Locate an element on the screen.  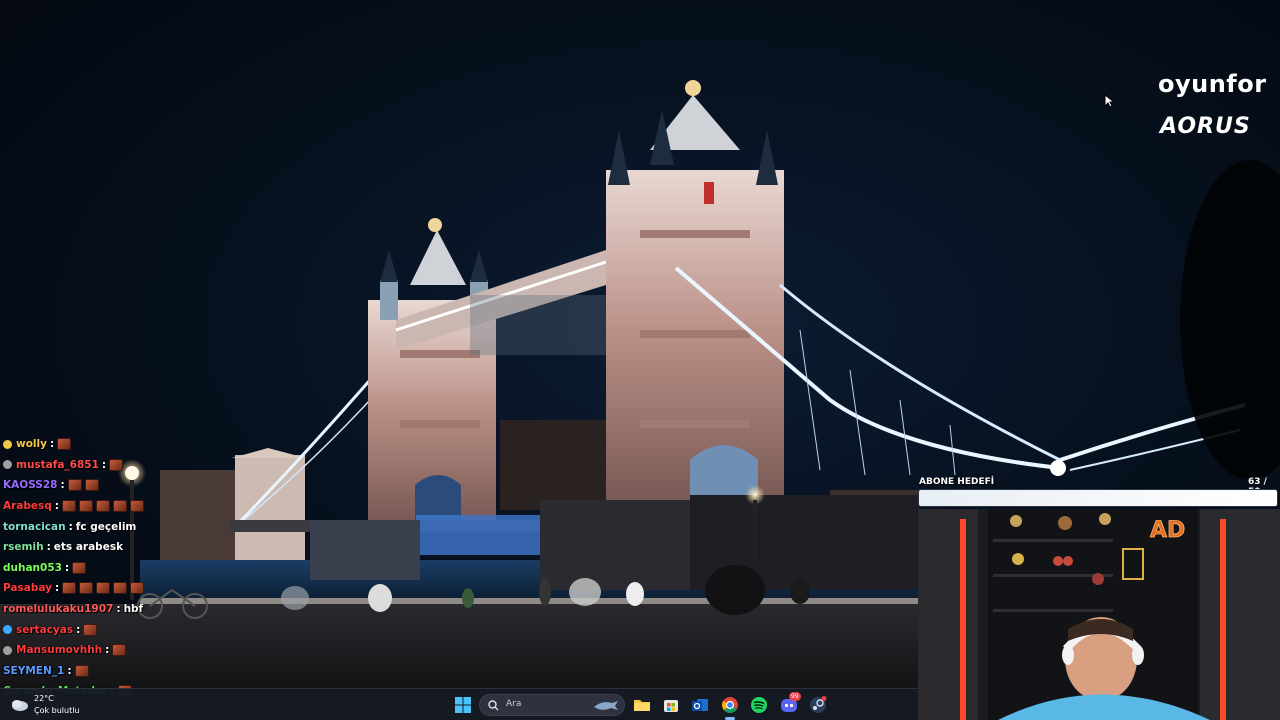
microsoft-store-icon is located at coordinates (671, 705).